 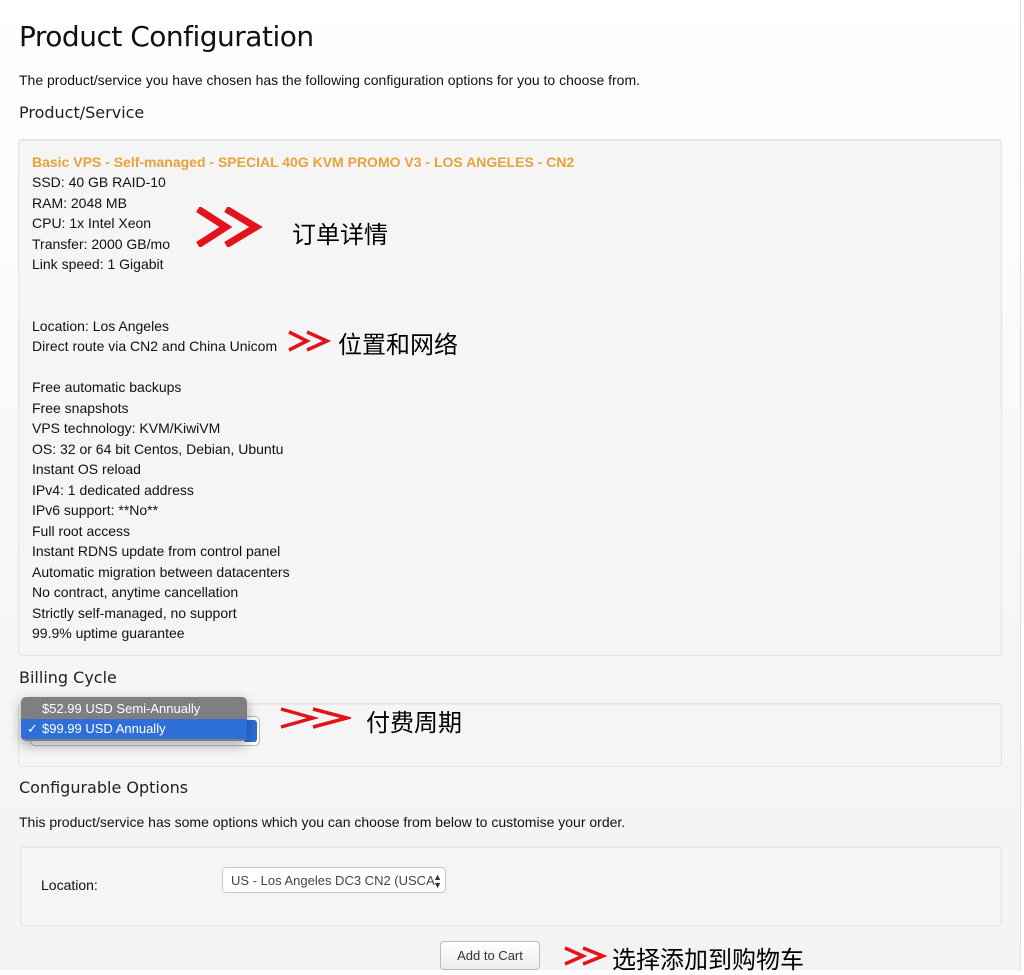 What do you see at coordinates (107, 387) in the screenshot?
I see `feature-line: Free automatic backups` at bounding box center [107, 387].